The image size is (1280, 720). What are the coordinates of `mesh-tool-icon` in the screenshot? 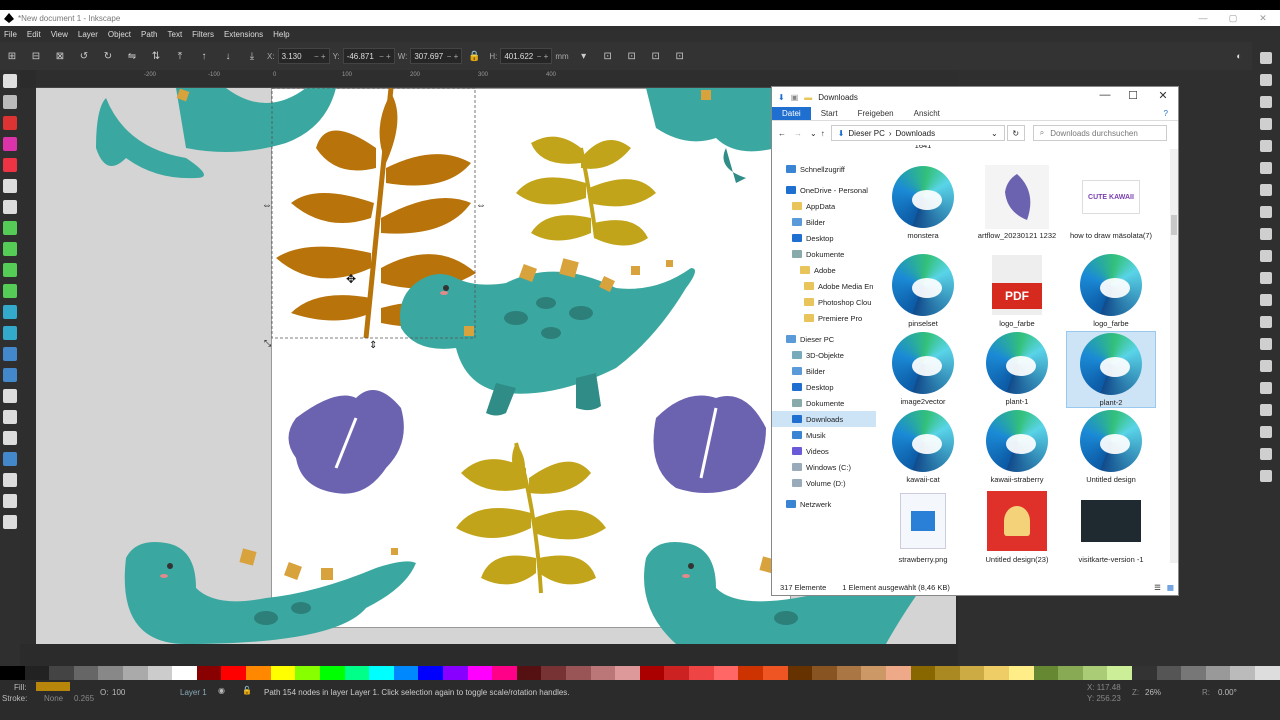 It's located at (10, 332).